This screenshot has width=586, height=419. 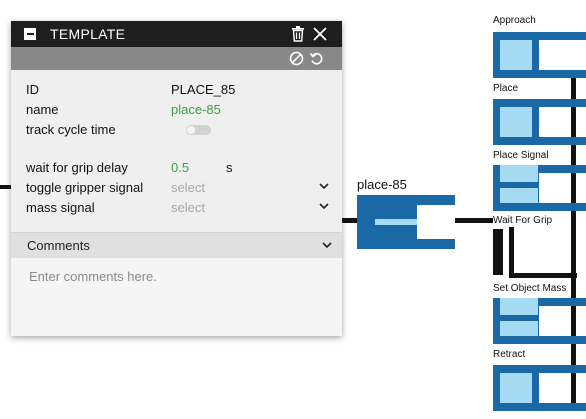 I want to click on prop-label: toggle gripper signal, so click(x=85, y=187).